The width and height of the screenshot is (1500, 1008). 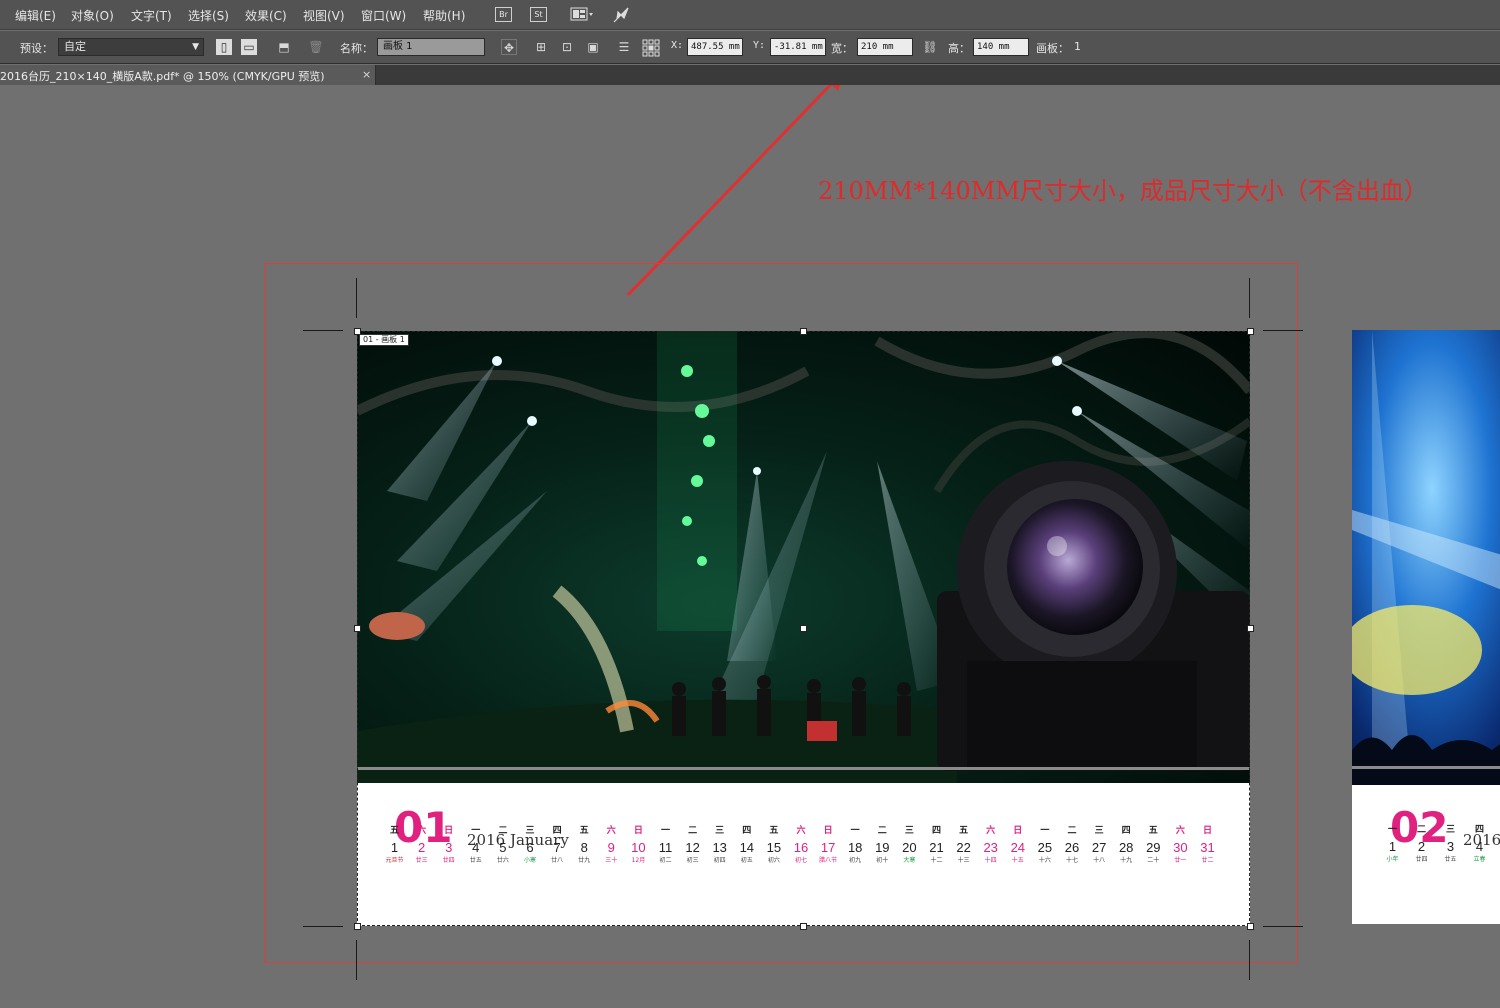 I want to click on landscape-orientation-icon: ▭, so click(x=249, y=47).